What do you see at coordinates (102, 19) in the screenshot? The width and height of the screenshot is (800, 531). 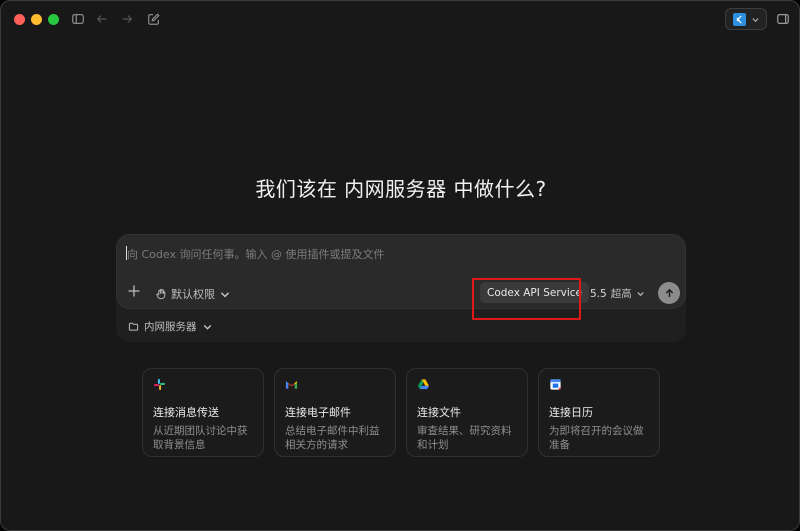 I see `back-arrow-icon` at bounding box center [102, 19].